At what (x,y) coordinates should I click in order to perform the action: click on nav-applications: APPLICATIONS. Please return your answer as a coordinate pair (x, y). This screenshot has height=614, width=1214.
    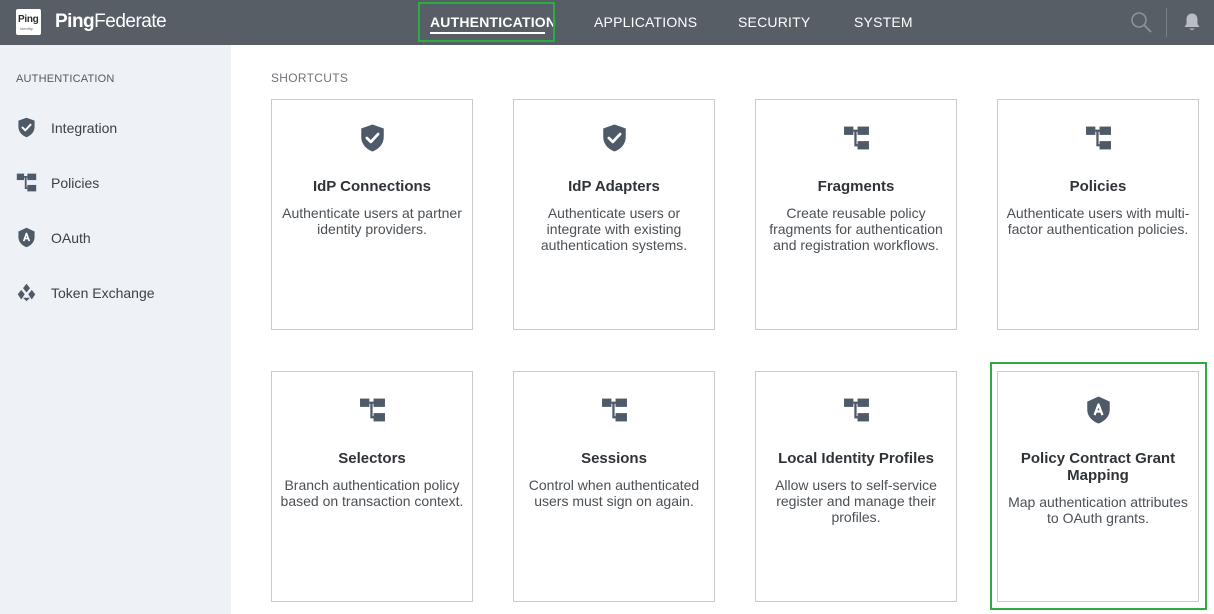
    Looking at the image, I should click on (645, 22).